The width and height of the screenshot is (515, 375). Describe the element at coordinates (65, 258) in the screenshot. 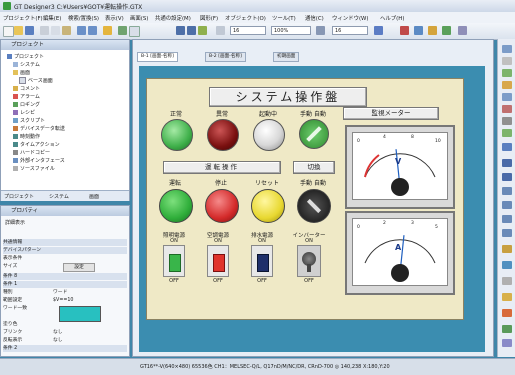

I see `property-row: 表示条件` at that location.